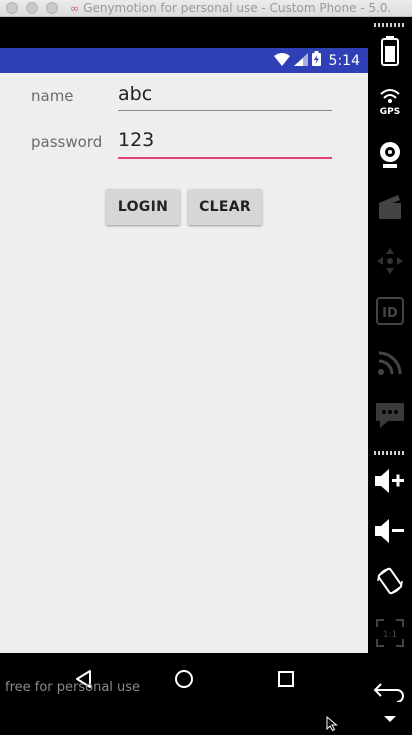 This screenshot has width=412, height=735. What do you see at coordinates (136, 140) in the screenshot?
I see `password-input-value: 123` at bounding box center [136, 140].